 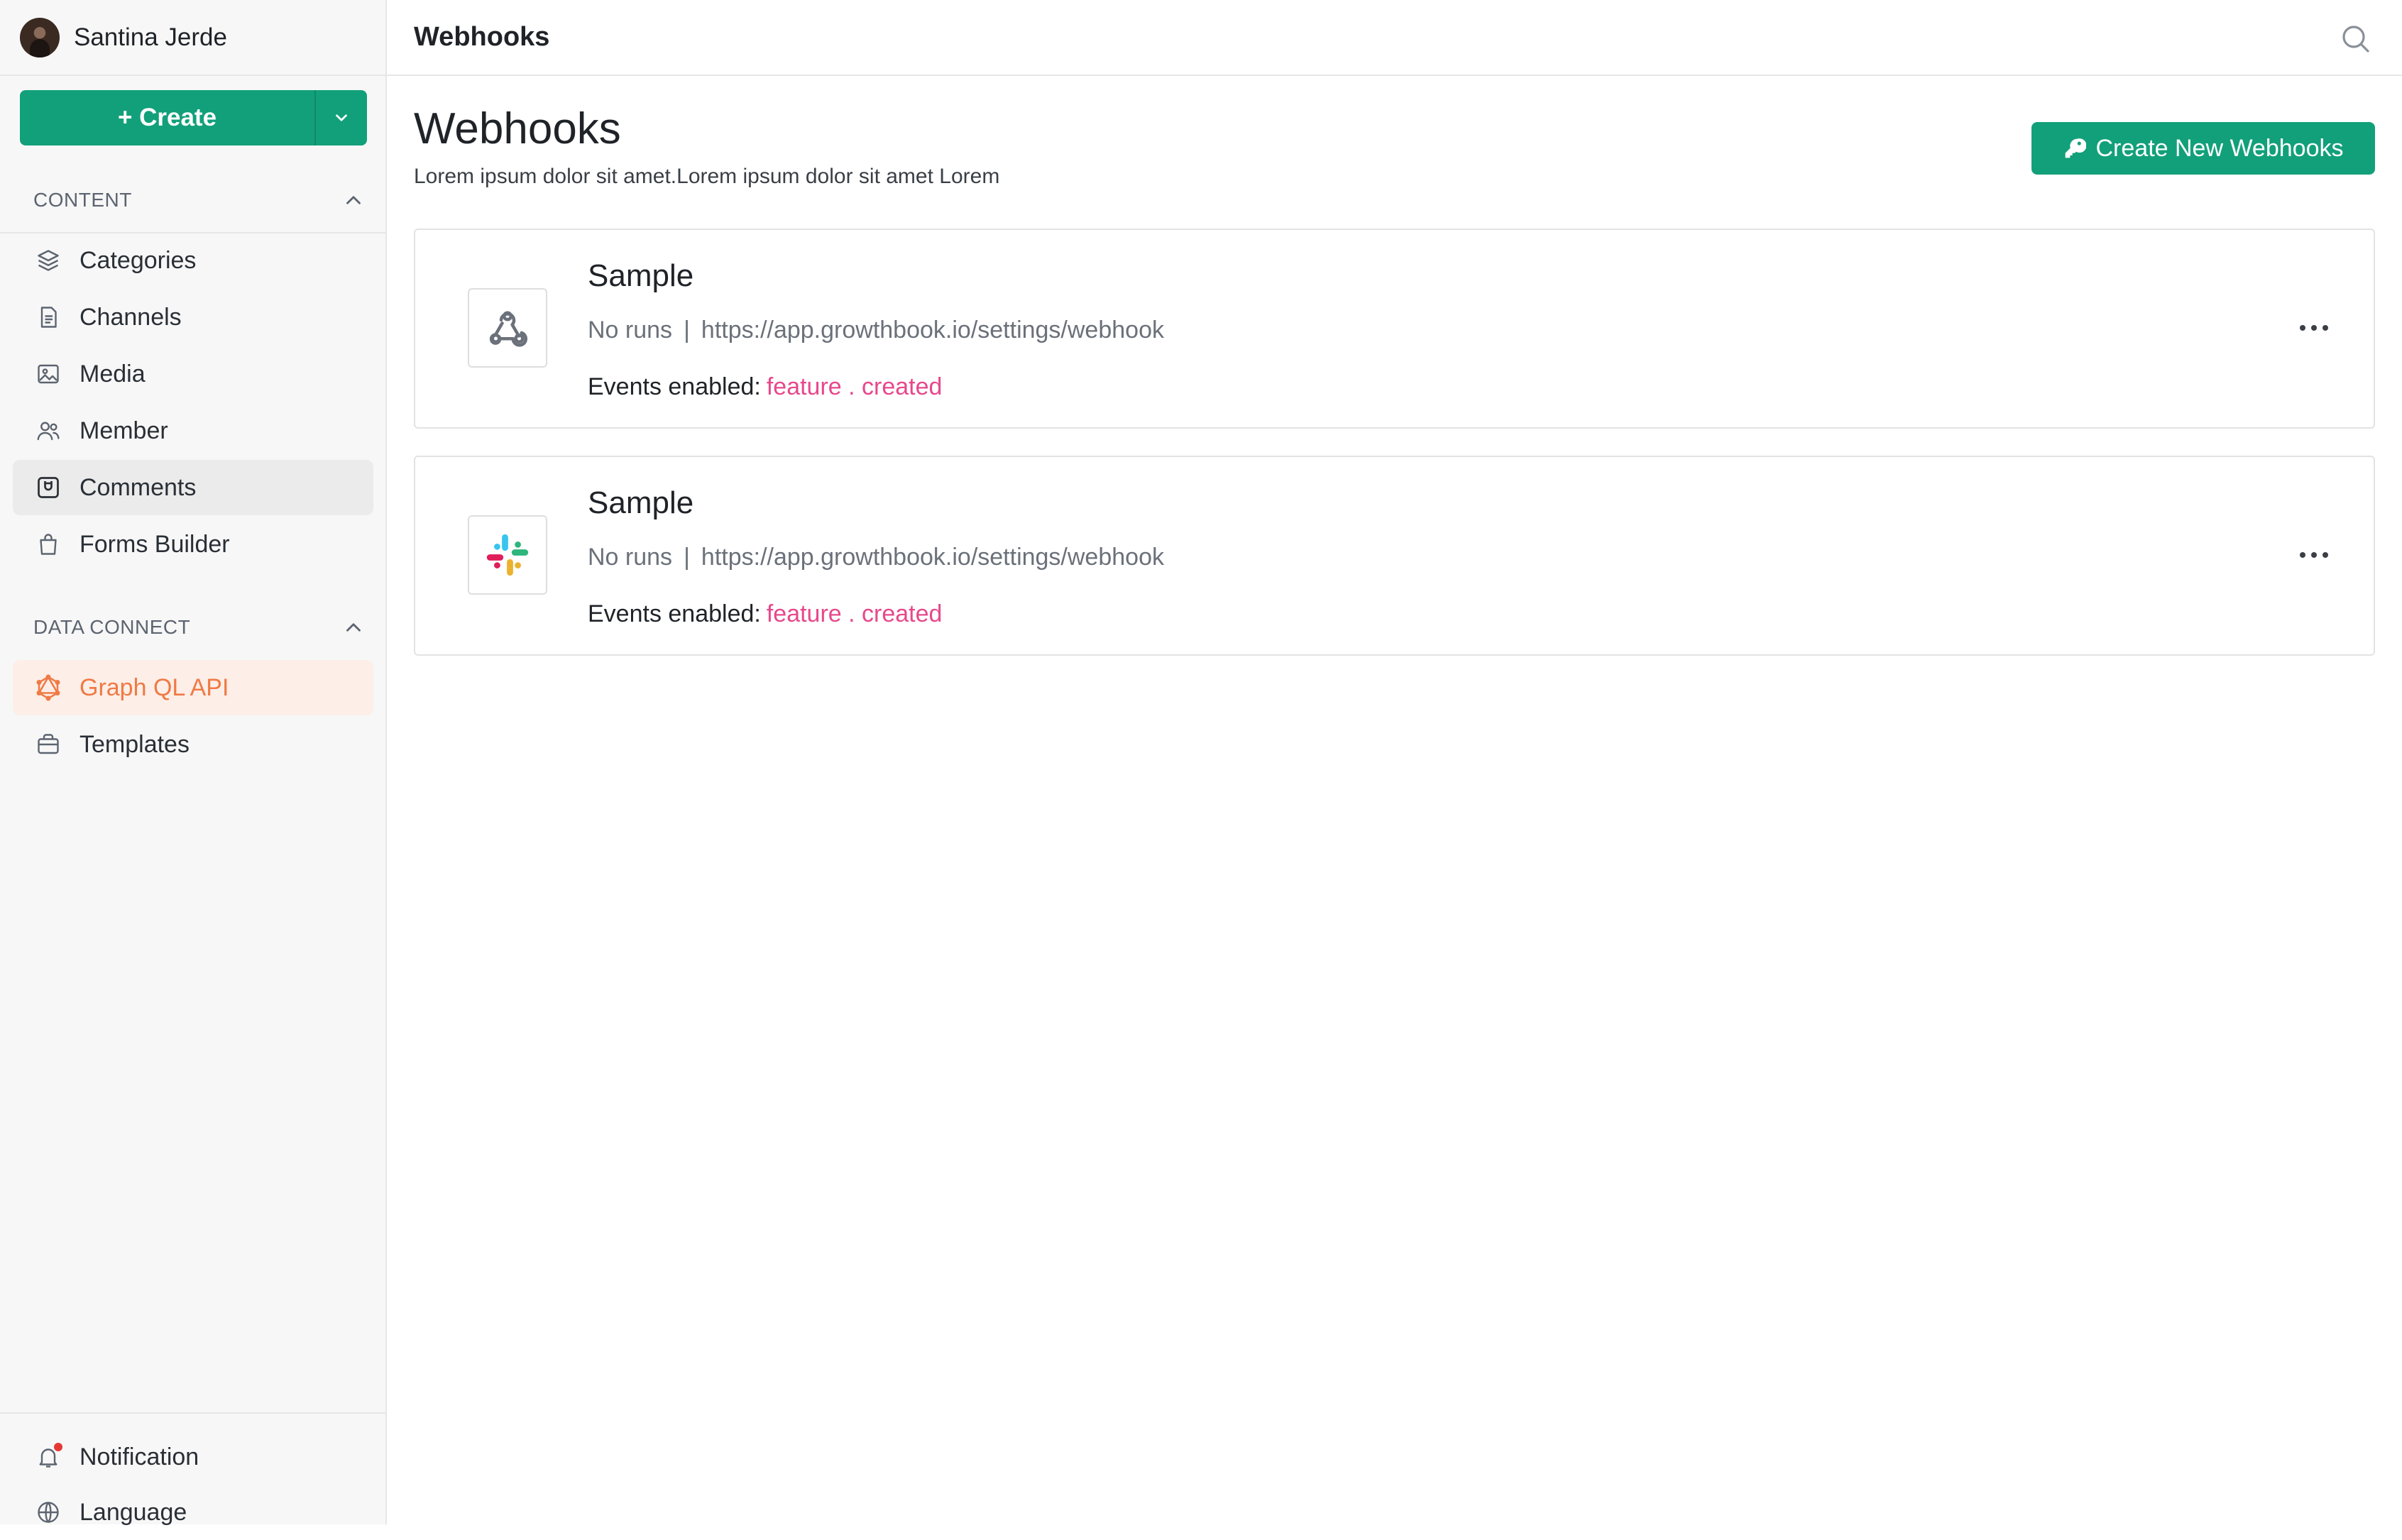 I want to click on create-new-webhooks-label: Create New Webhooks, so click(x=2220, y=148).